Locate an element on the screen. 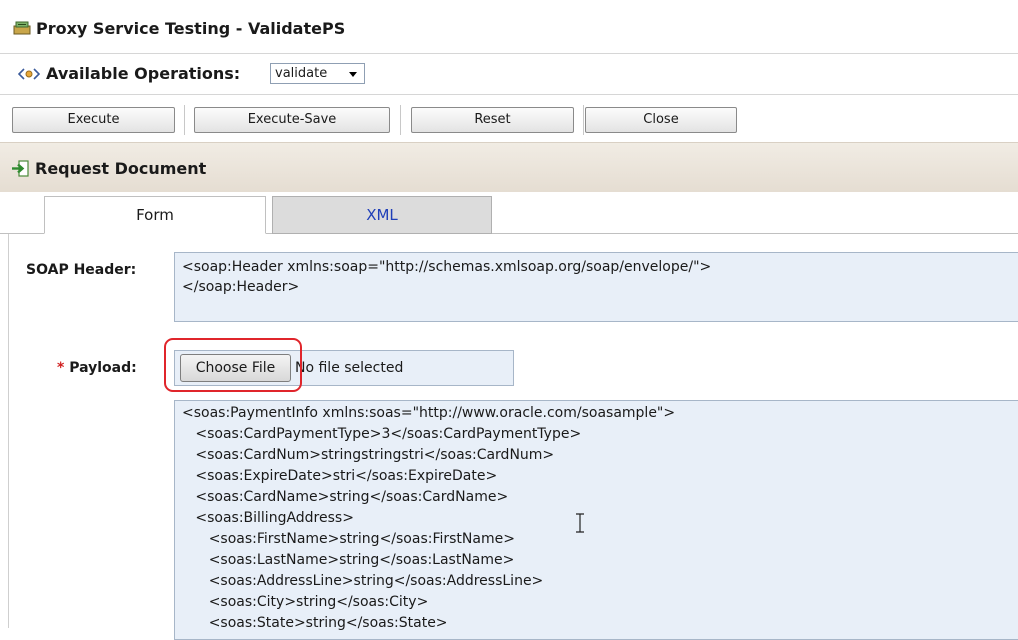 This screenshot has width=1018, height=640. operation-select: validate is located at coordinates (317, 73).